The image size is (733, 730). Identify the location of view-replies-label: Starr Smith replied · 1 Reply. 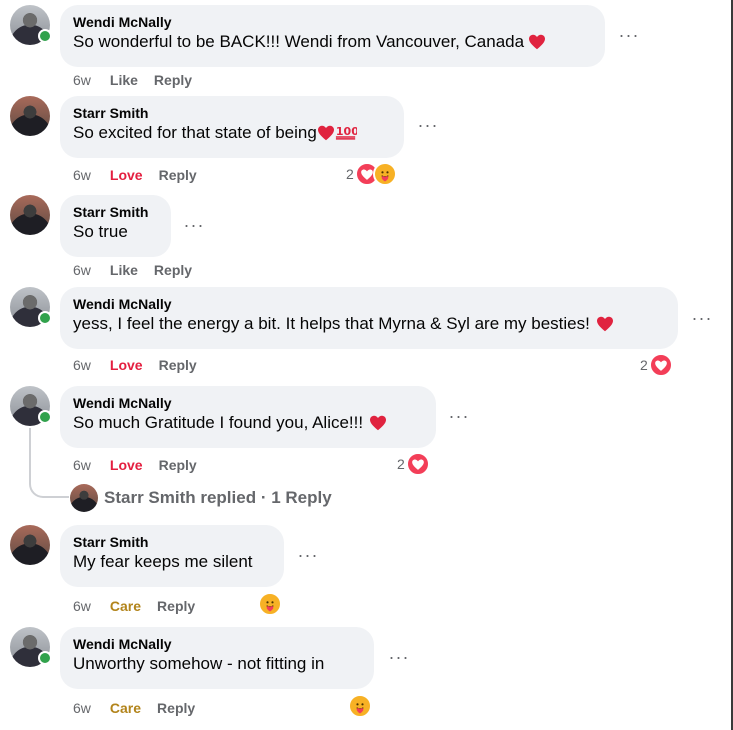
(218, 497).